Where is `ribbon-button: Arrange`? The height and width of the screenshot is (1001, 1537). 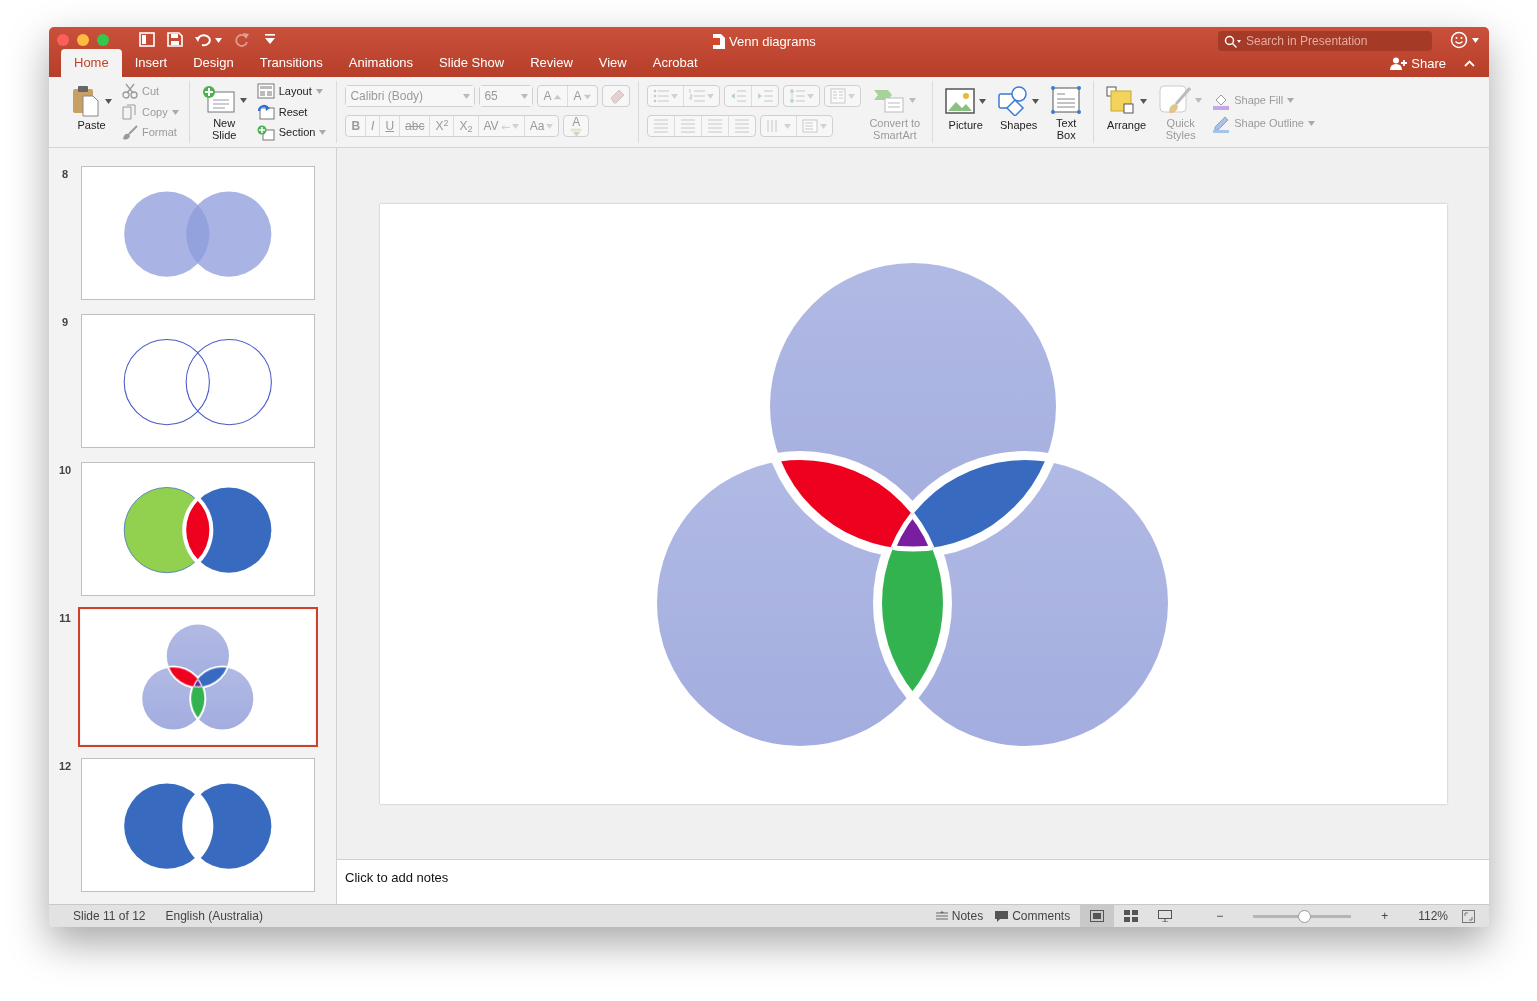
ribbon-button: Arrange is located at coordinates (1127, 112).